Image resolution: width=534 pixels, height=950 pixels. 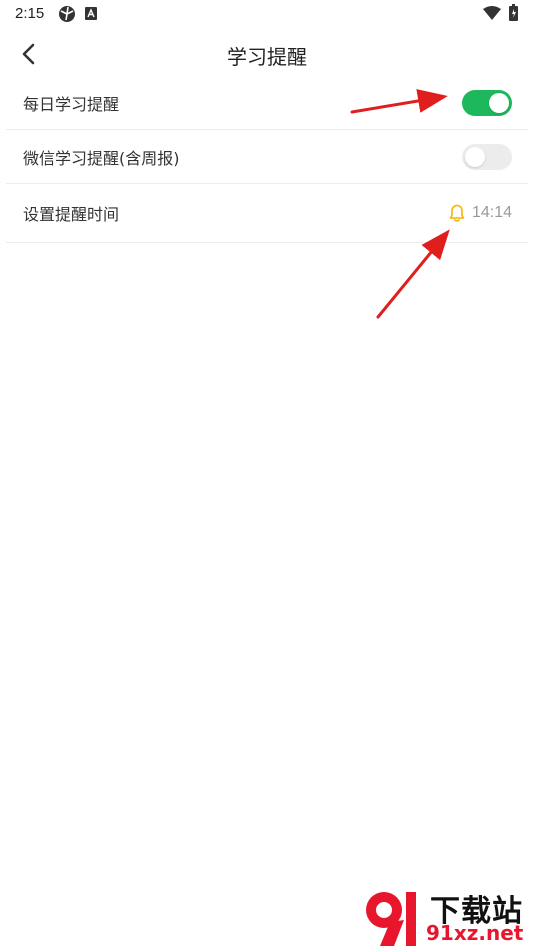 What do you see at coordinates (267, 14) in the screenshot?
I see `status-bar: 2:15` at bounding box center [267, 14].